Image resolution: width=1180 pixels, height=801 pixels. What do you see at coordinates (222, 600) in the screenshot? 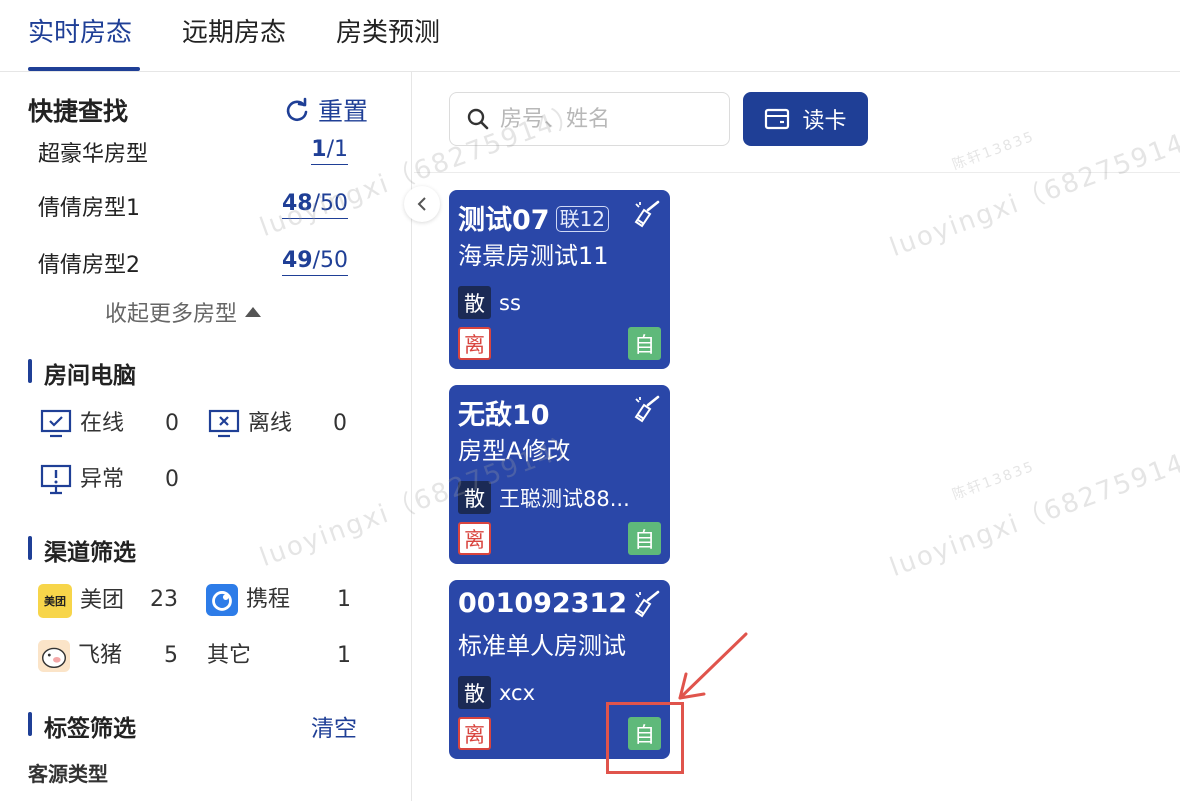
I see `ctrip-logo-icon` at bounding box center [222, 600].